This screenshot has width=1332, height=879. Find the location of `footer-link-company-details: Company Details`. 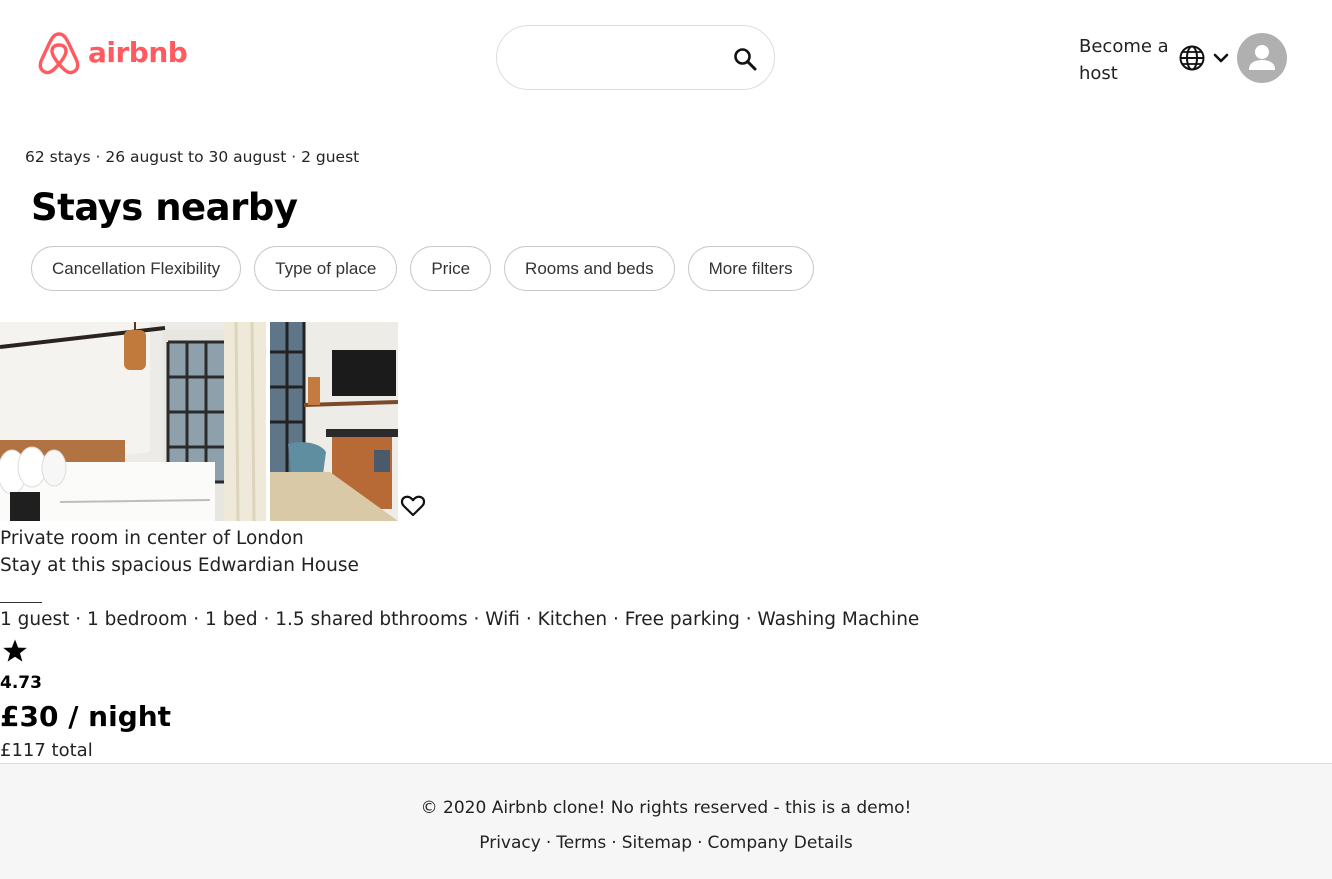

footer-link-company-details: Company Details is located at coordinates (780, 843).